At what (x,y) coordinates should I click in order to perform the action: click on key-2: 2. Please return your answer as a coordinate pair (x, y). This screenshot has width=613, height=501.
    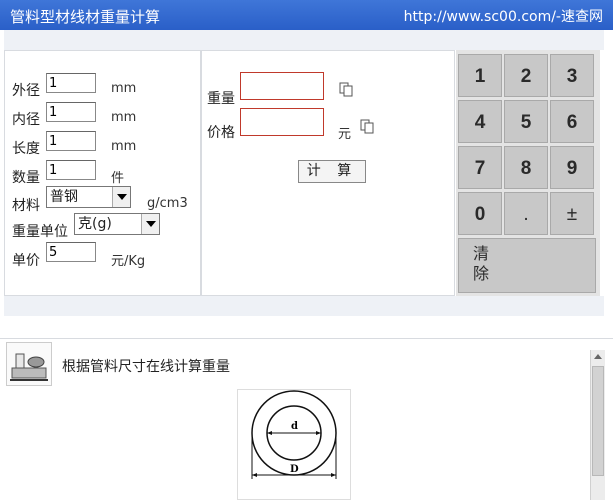
    Looking at the image, I should click on (526, 75).